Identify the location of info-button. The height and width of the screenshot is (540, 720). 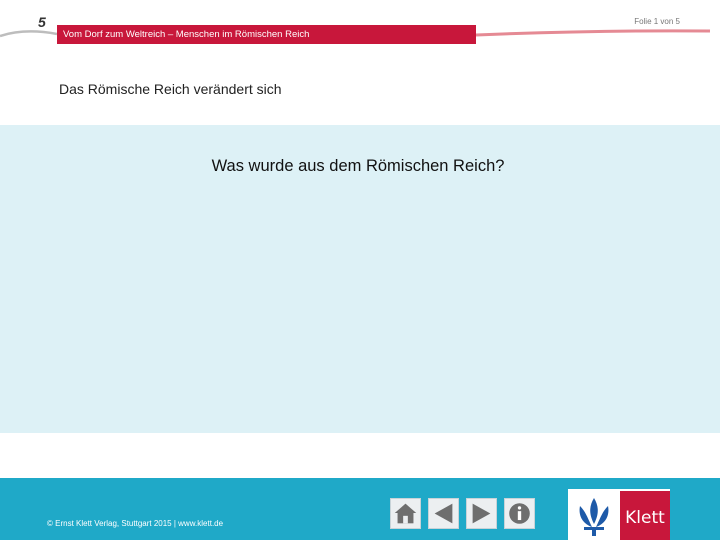
(519, 513).